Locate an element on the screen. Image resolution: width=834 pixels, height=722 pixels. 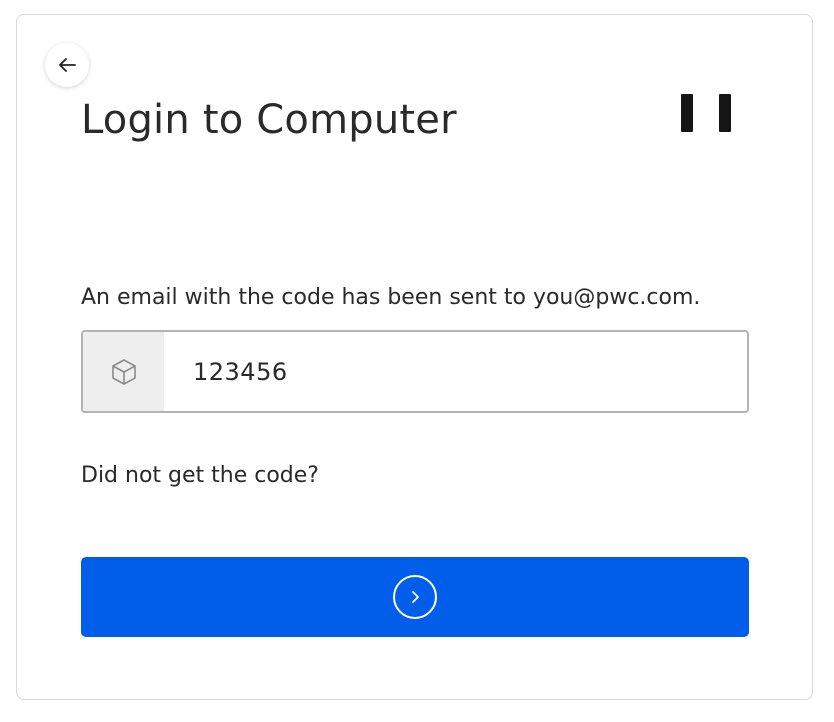
back-button is located at coordinates (67, 65).